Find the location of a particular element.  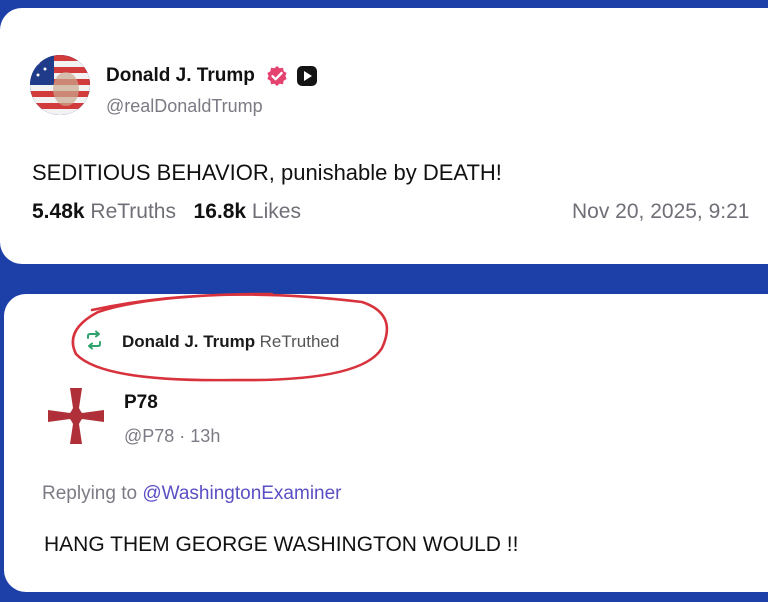

verified-badge-icon is located at coordinates (277, 76).